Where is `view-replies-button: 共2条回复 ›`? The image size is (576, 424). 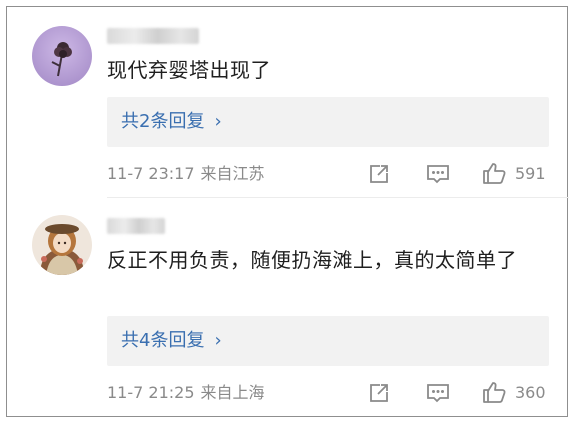 view-replies-button: 共2条回复 › is located at coordinates (328, 122).